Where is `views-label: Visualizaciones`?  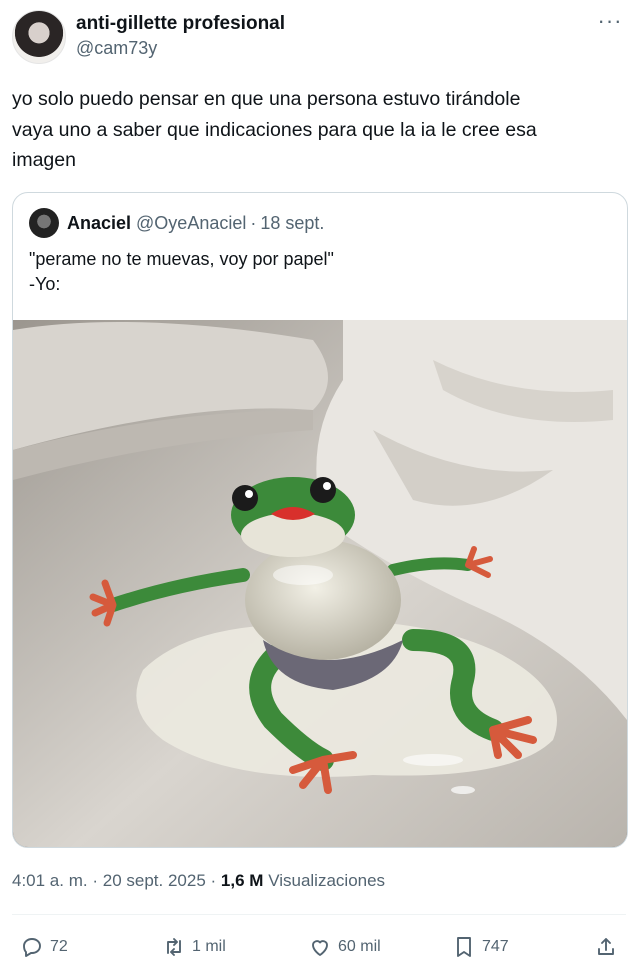
views-label: Visualizaciones is located at coordinates (327, 880).